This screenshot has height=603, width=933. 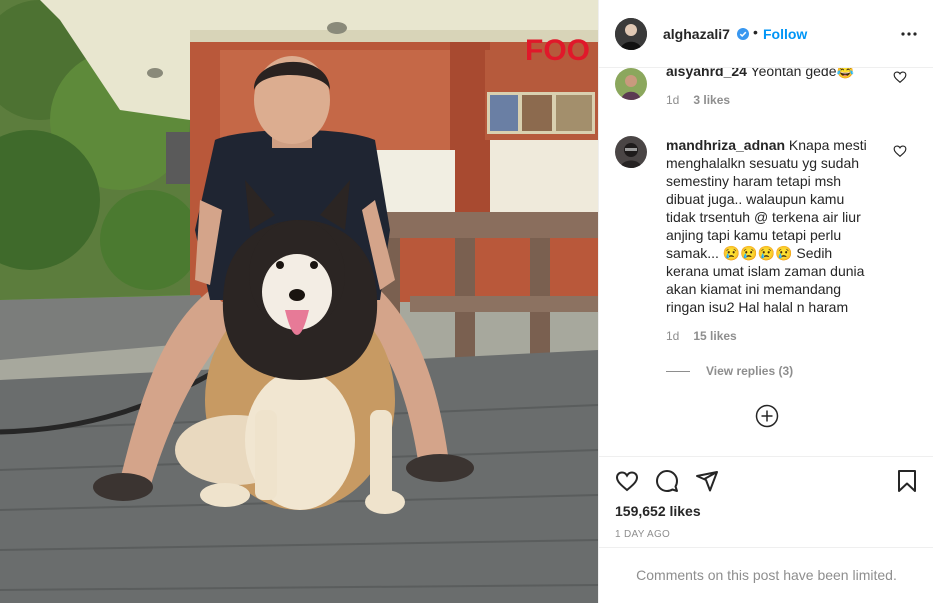 What do you see at coordinates (707, 481) in the screenshot?
I see `share-paper-plane-icon` at bounding box center [707, 481].